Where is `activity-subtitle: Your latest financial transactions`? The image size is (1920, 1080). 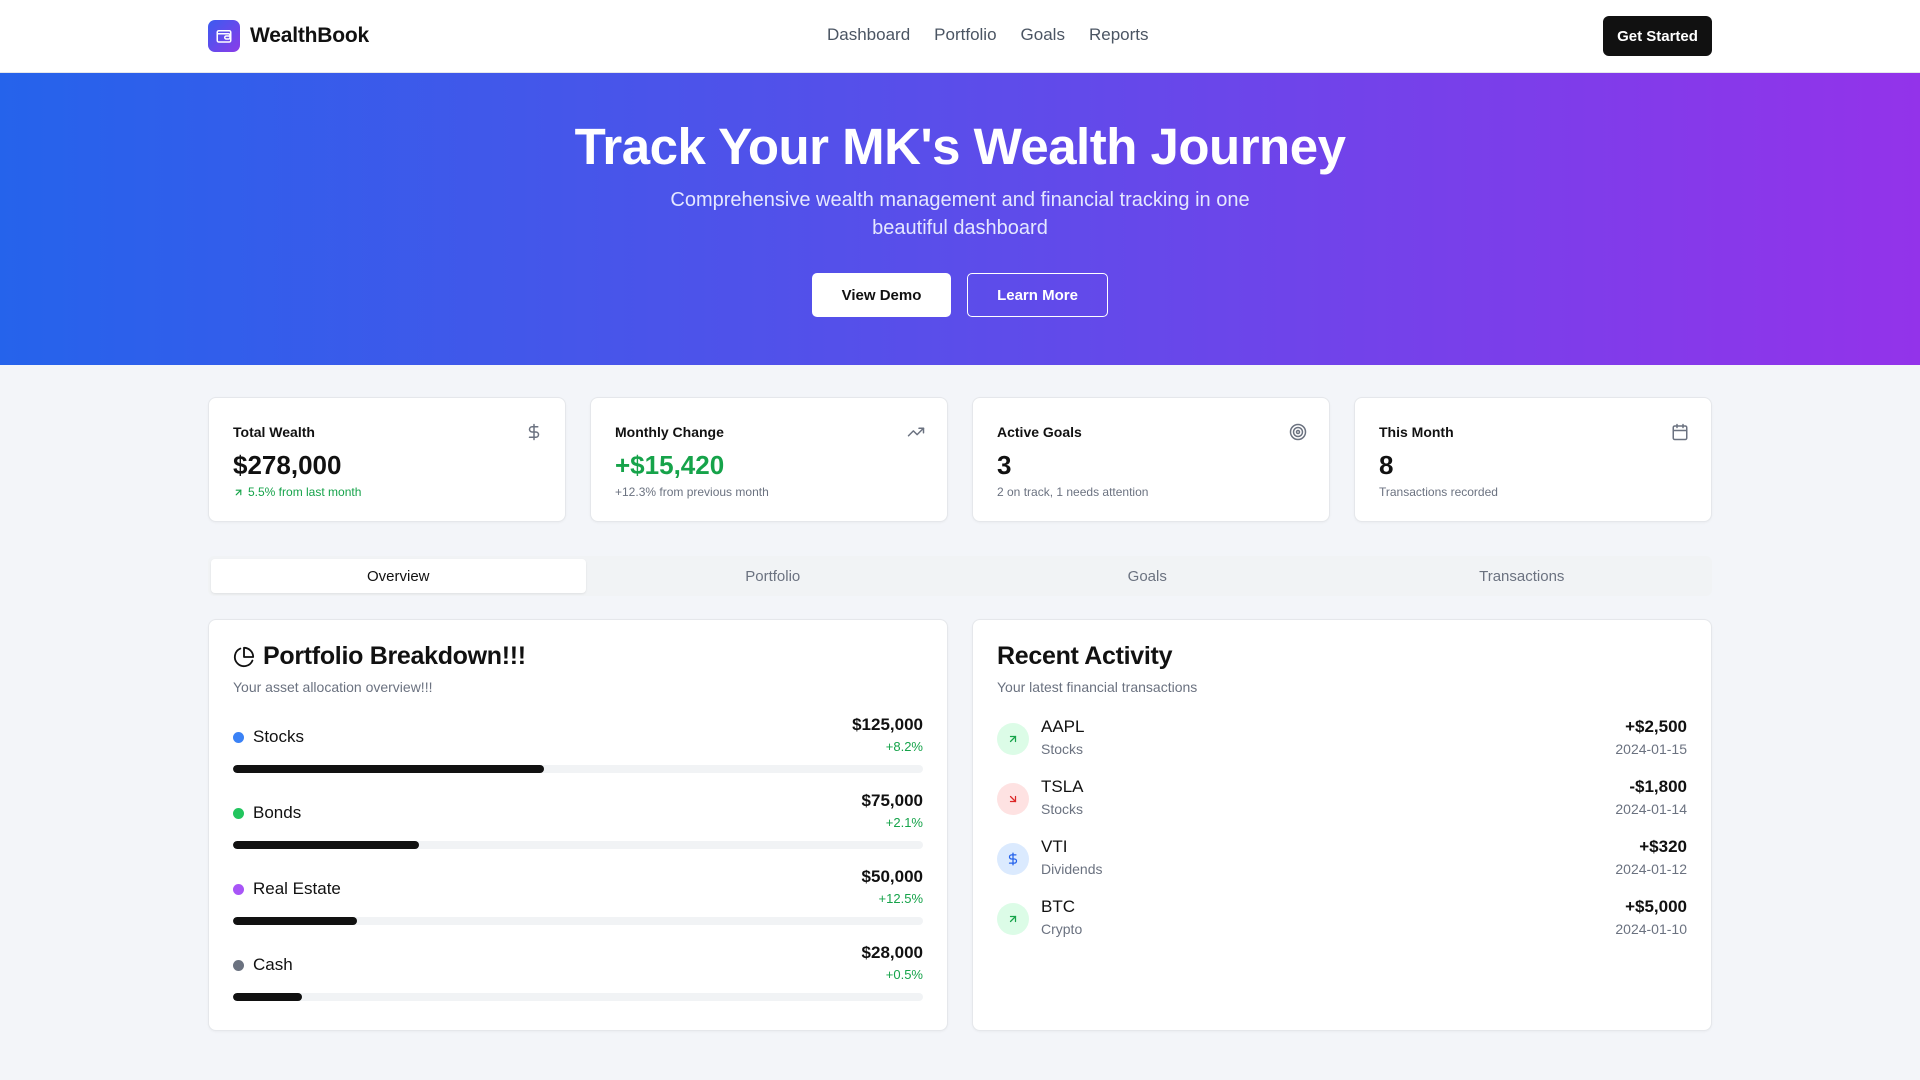 activity-subtitle: Your latest financial transactions is located at coordinates (1097, 687).